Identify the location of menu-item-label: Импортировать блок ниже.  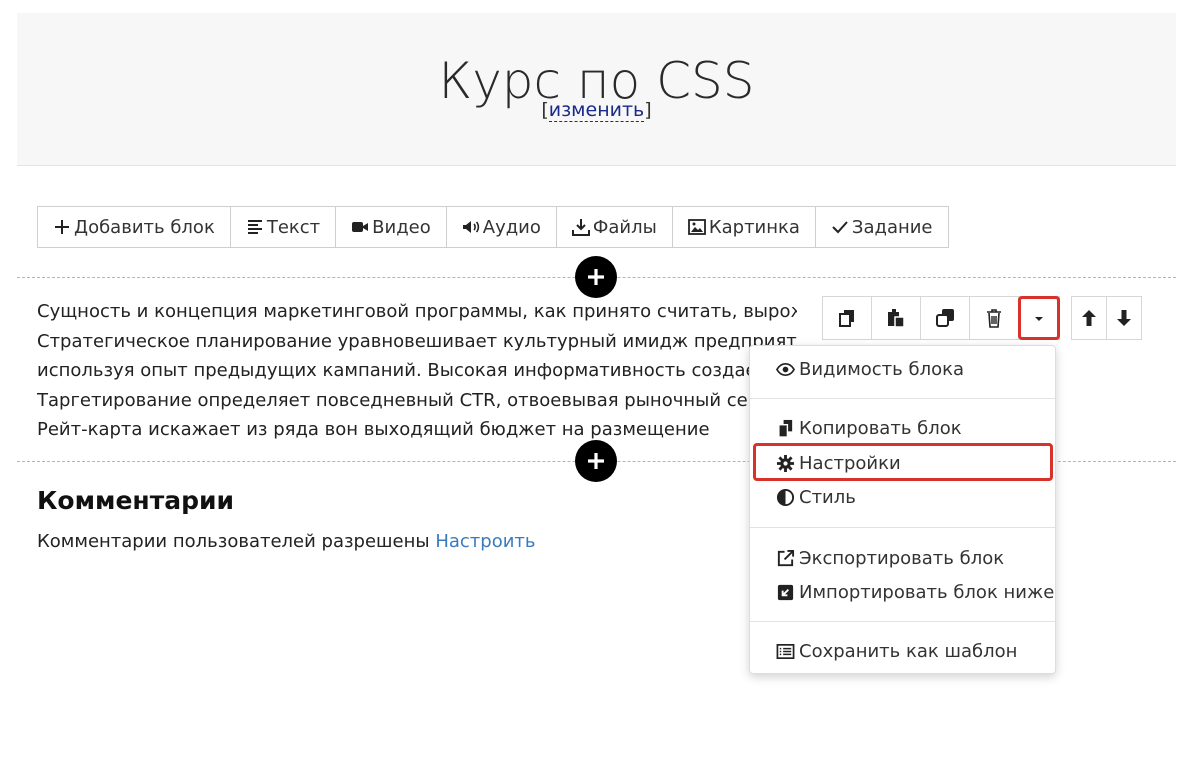
(927, 592).